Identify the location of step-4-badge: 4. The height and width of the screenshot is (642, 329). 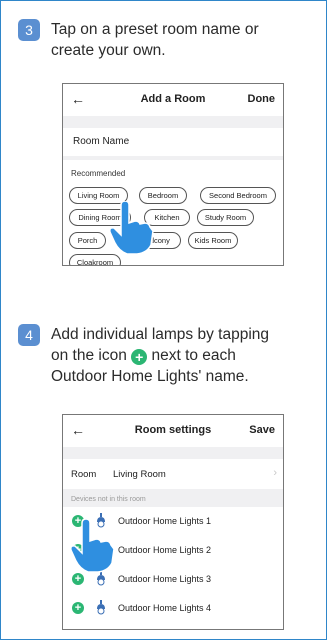
(29, 335).